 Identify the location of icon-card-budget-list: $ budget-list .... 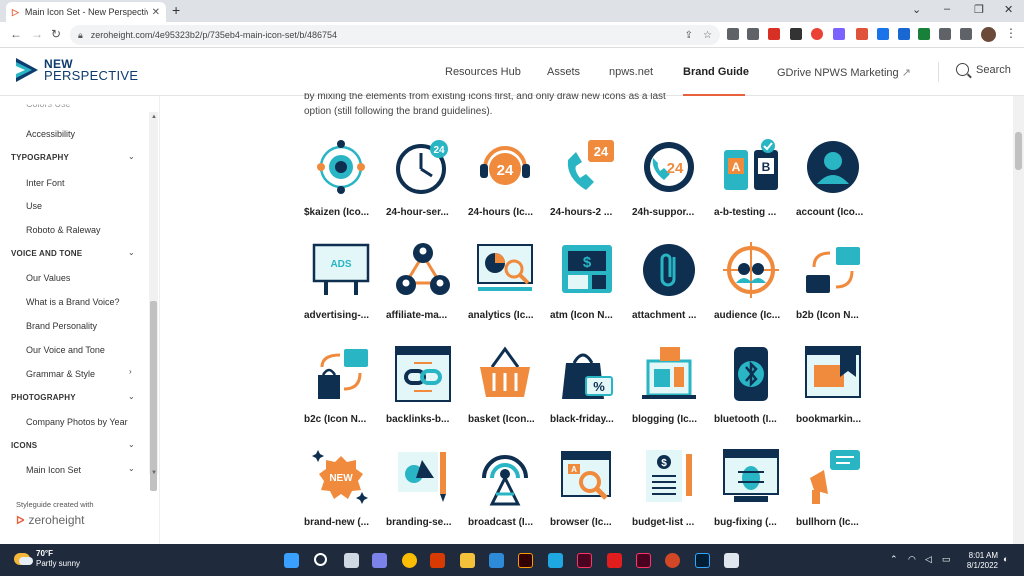
(670, 492).